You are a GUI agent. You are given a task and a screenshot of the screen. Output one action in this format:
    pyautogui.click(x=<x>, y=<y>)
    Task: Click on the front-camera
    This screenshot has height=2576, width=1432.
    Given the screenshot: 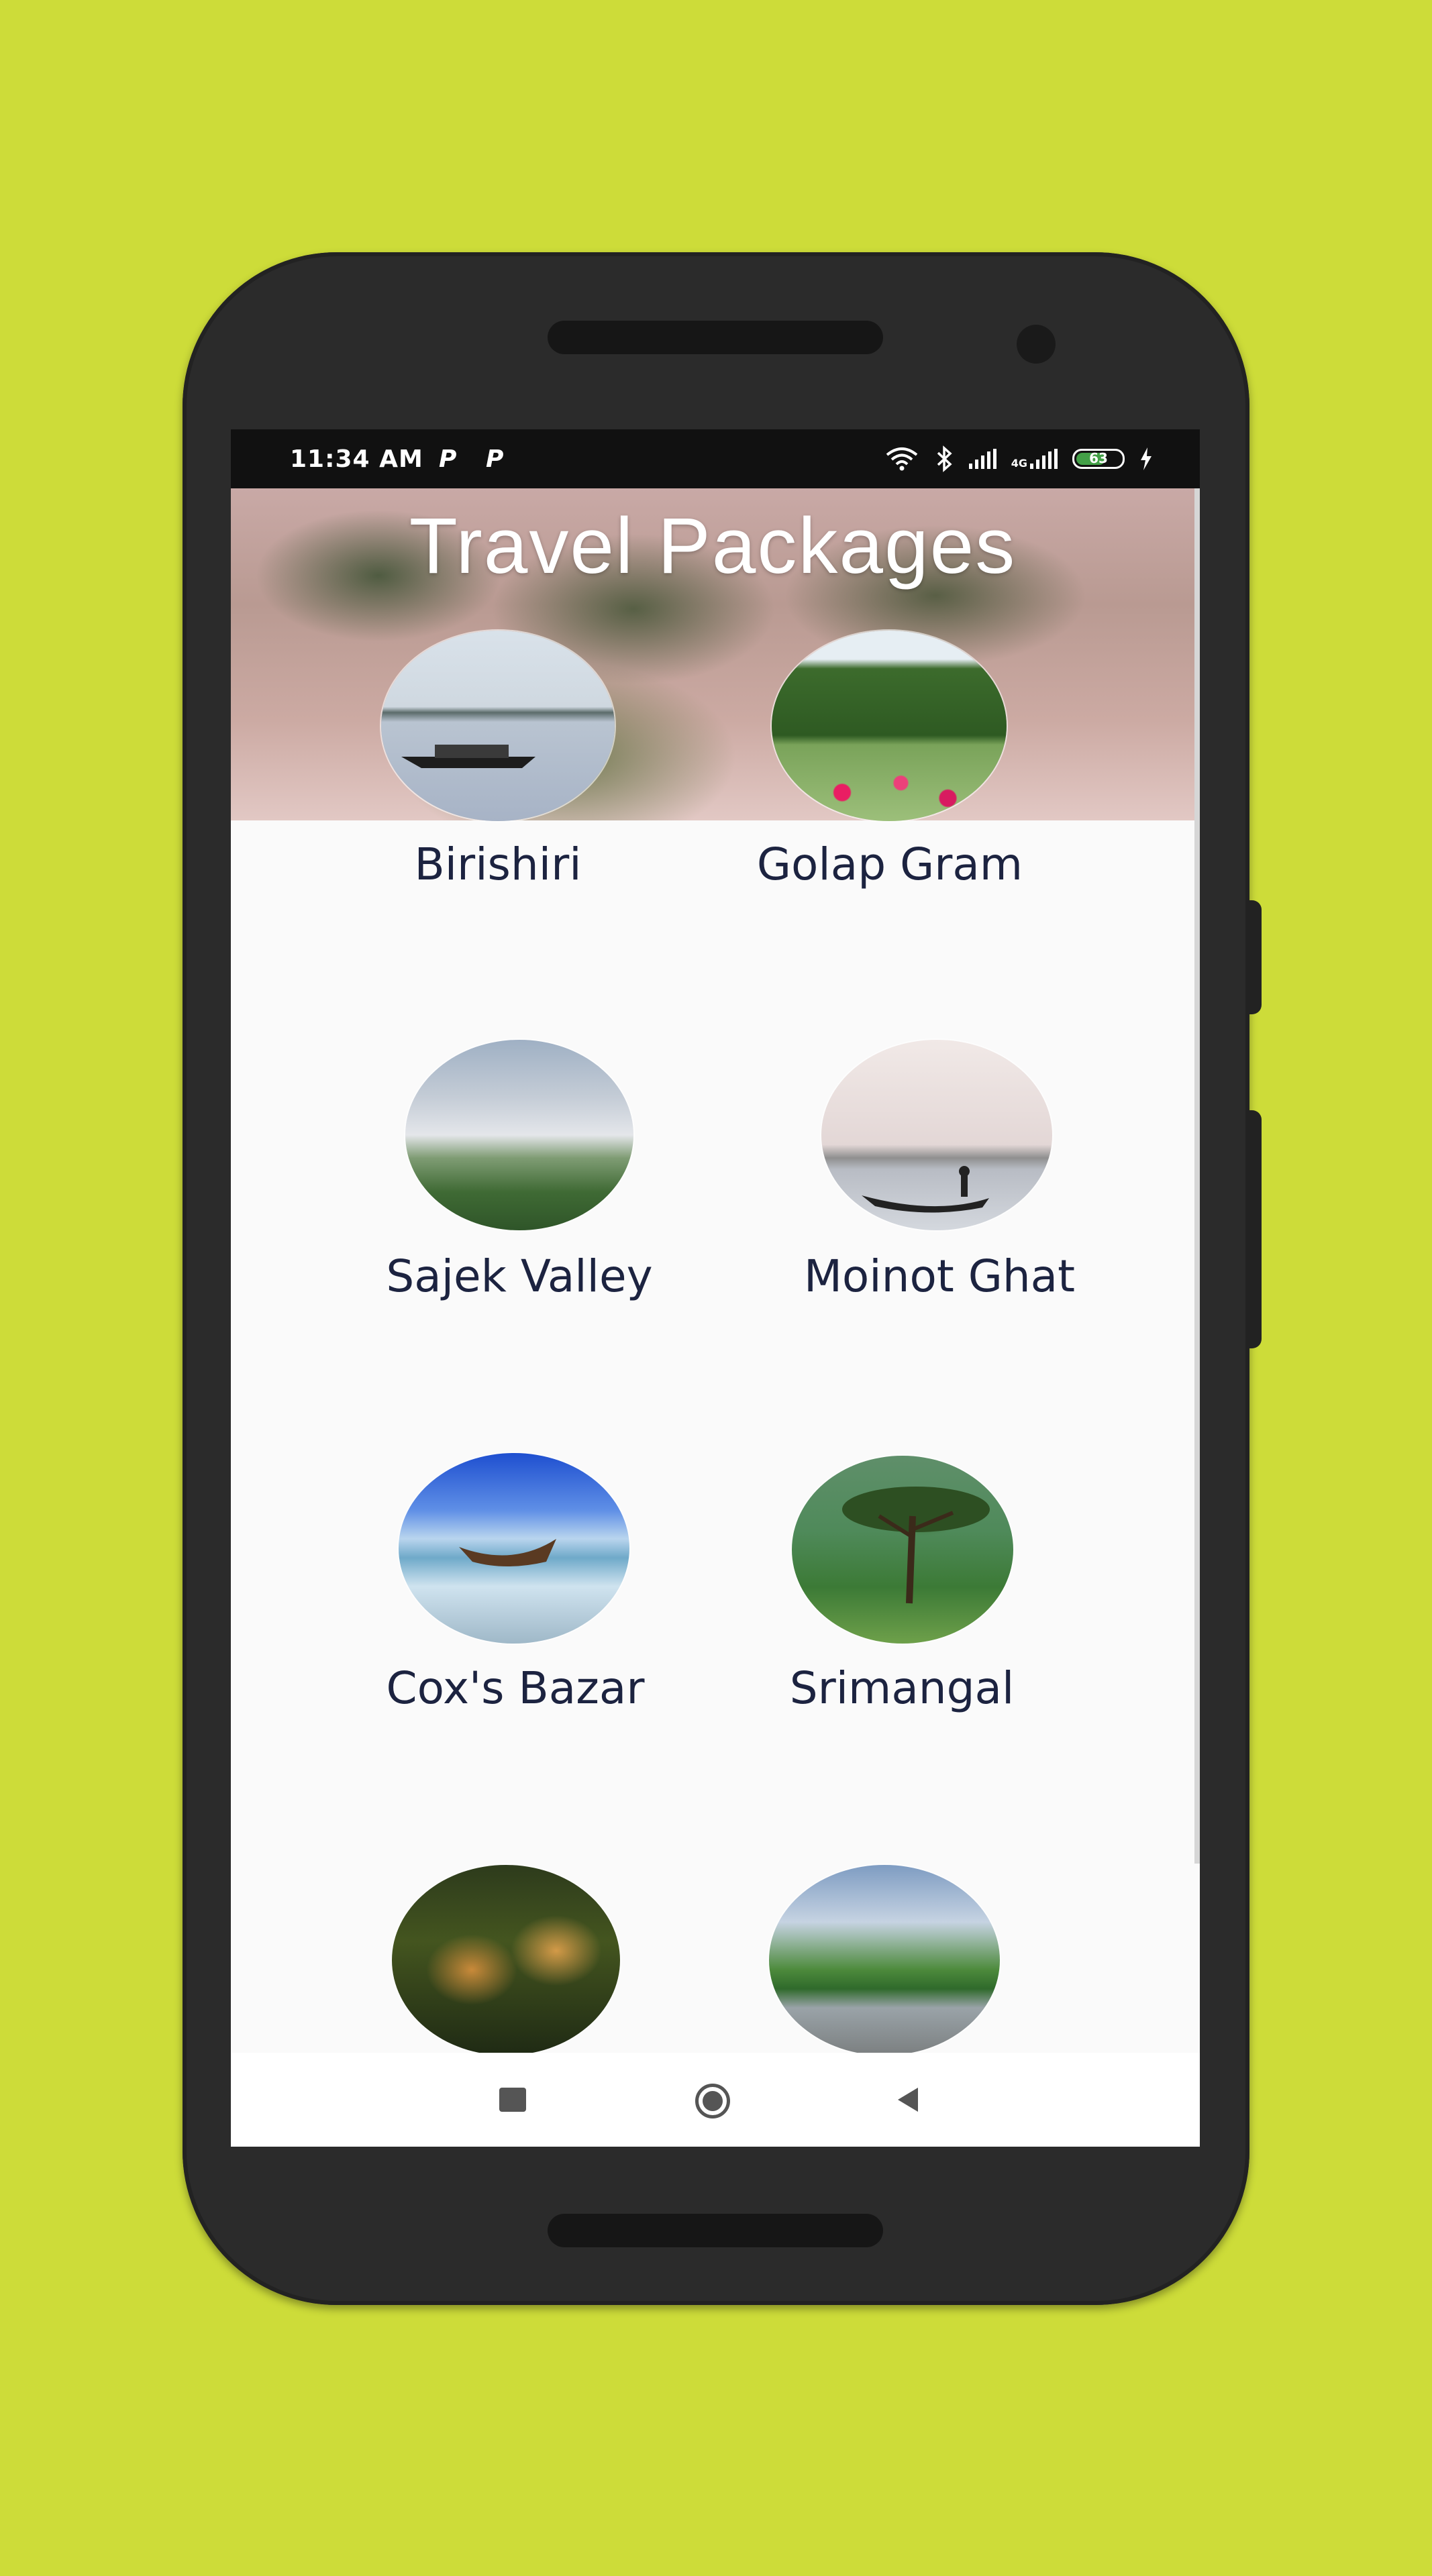 What is the action you would take?
    pyautogui.click(x=1036, y=344)
    